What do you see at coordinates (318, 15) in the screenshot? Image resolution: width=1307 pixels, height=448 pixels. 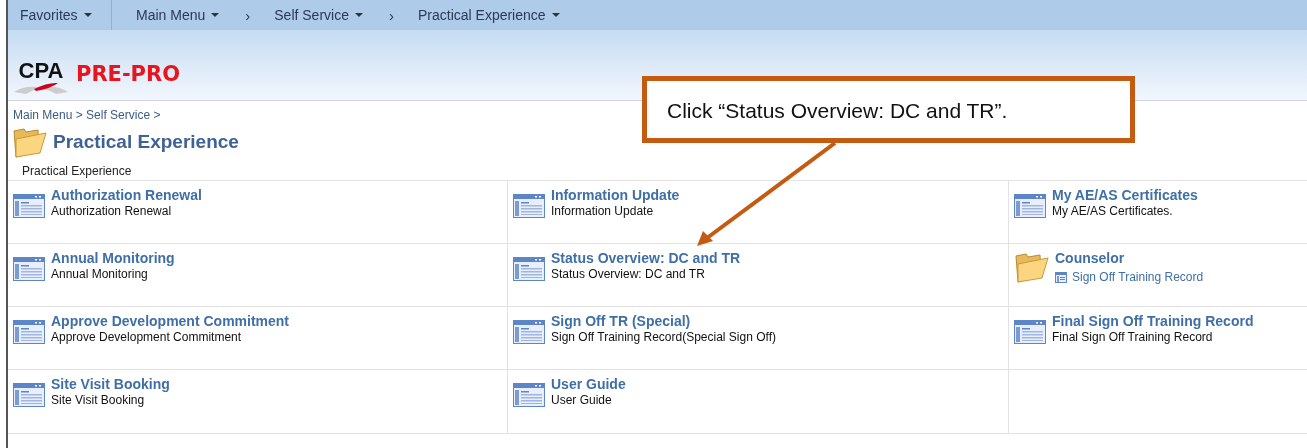 I see `nav-menu: Self Service` at bounding box center [318, 15].